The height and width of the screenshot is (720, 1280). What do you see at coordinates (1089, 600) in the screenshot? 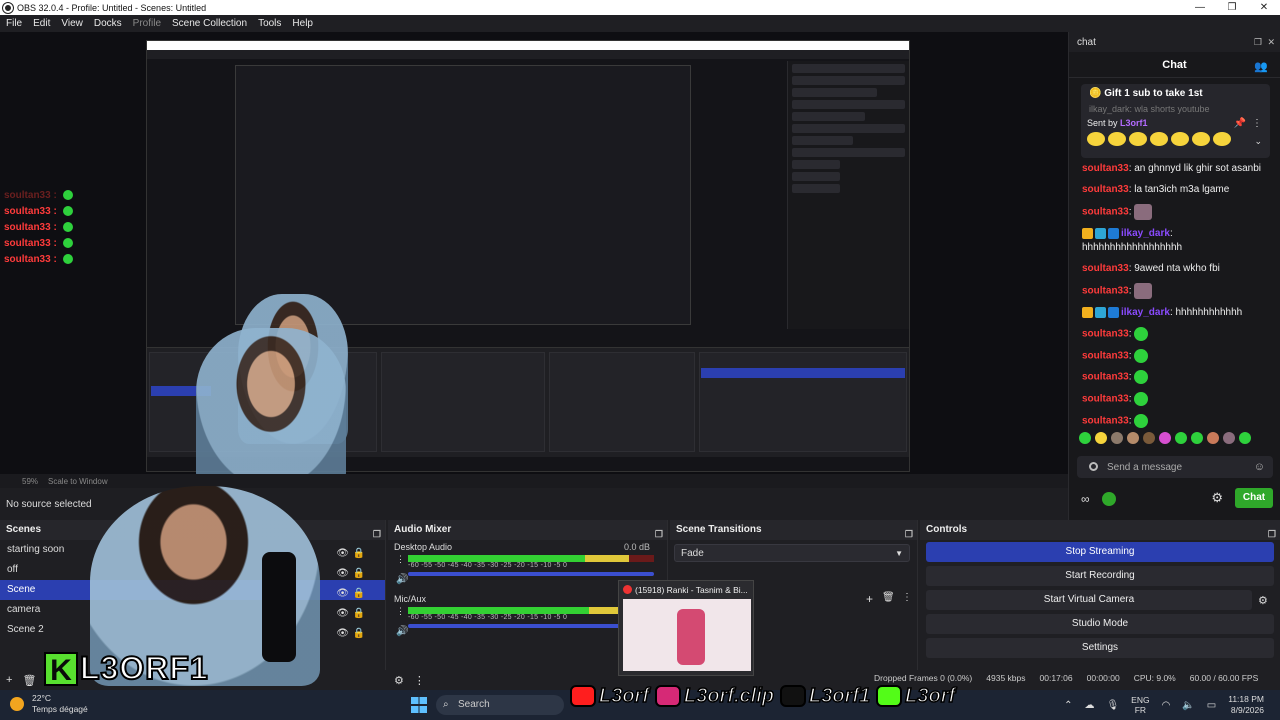
I see `start-virtual-camera-button: Start Virtual Camera` at bounding box center [1089, 600].